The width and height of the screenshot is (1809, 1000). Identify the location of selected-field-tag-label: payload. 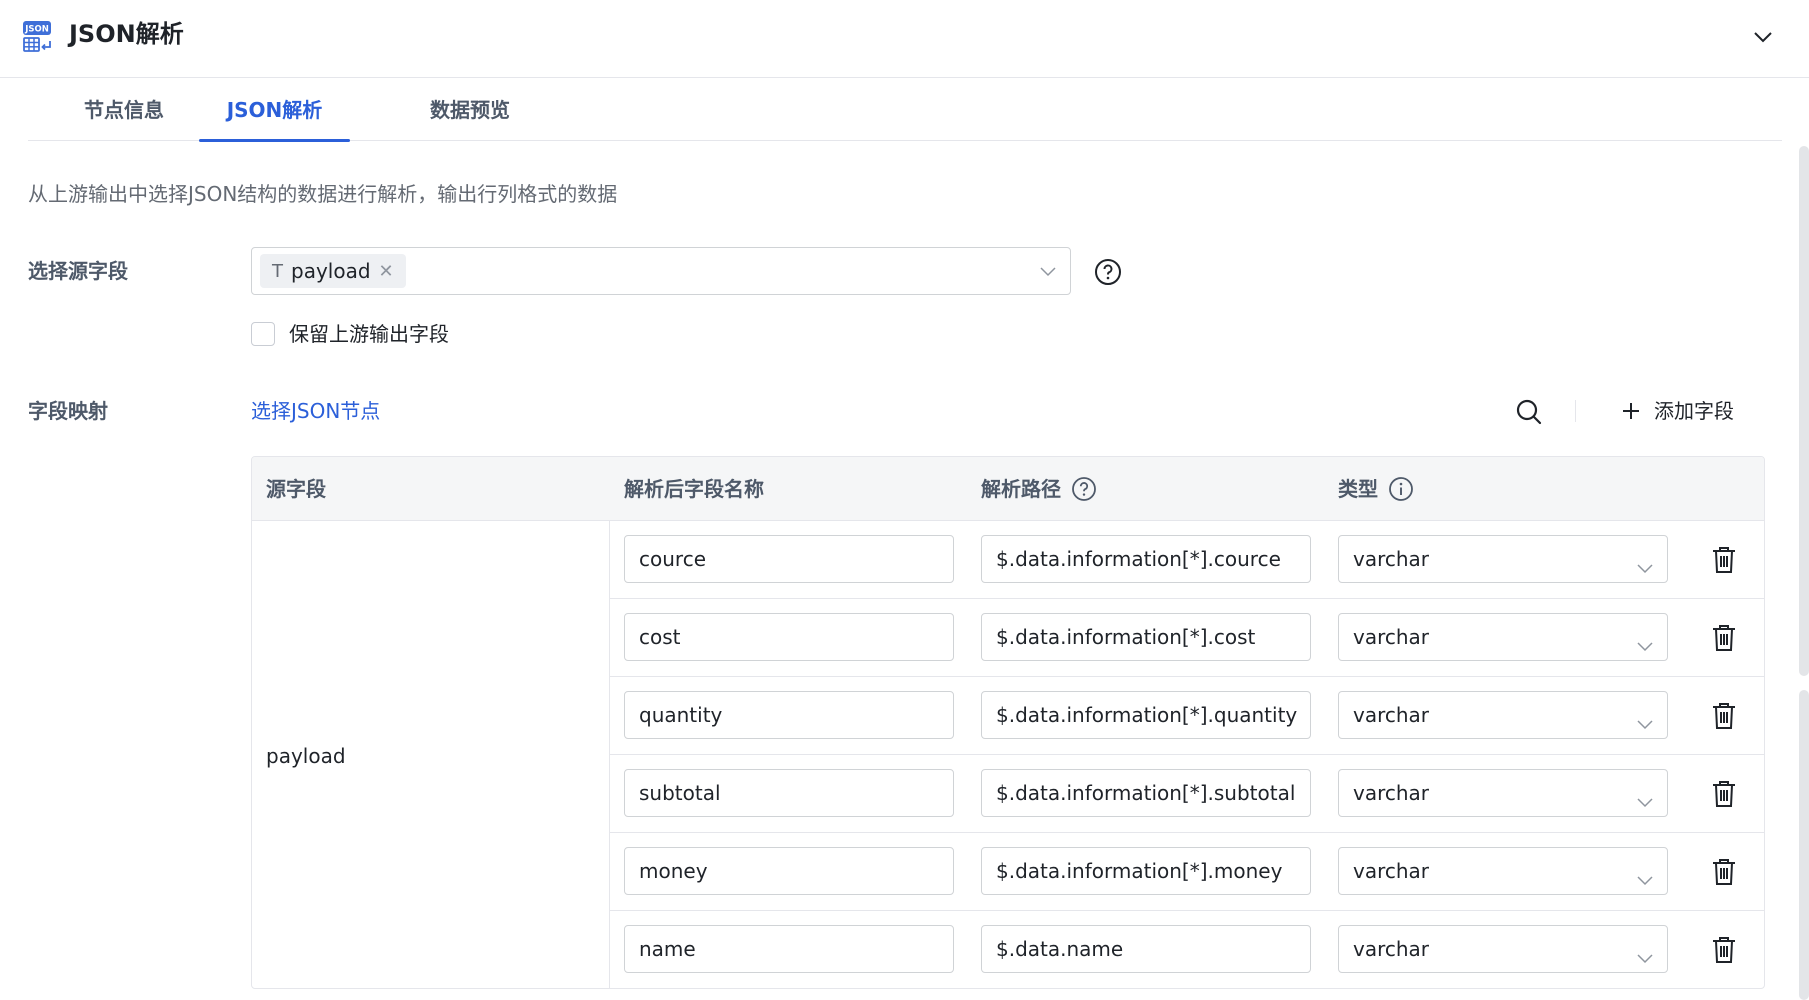
(331, 271).